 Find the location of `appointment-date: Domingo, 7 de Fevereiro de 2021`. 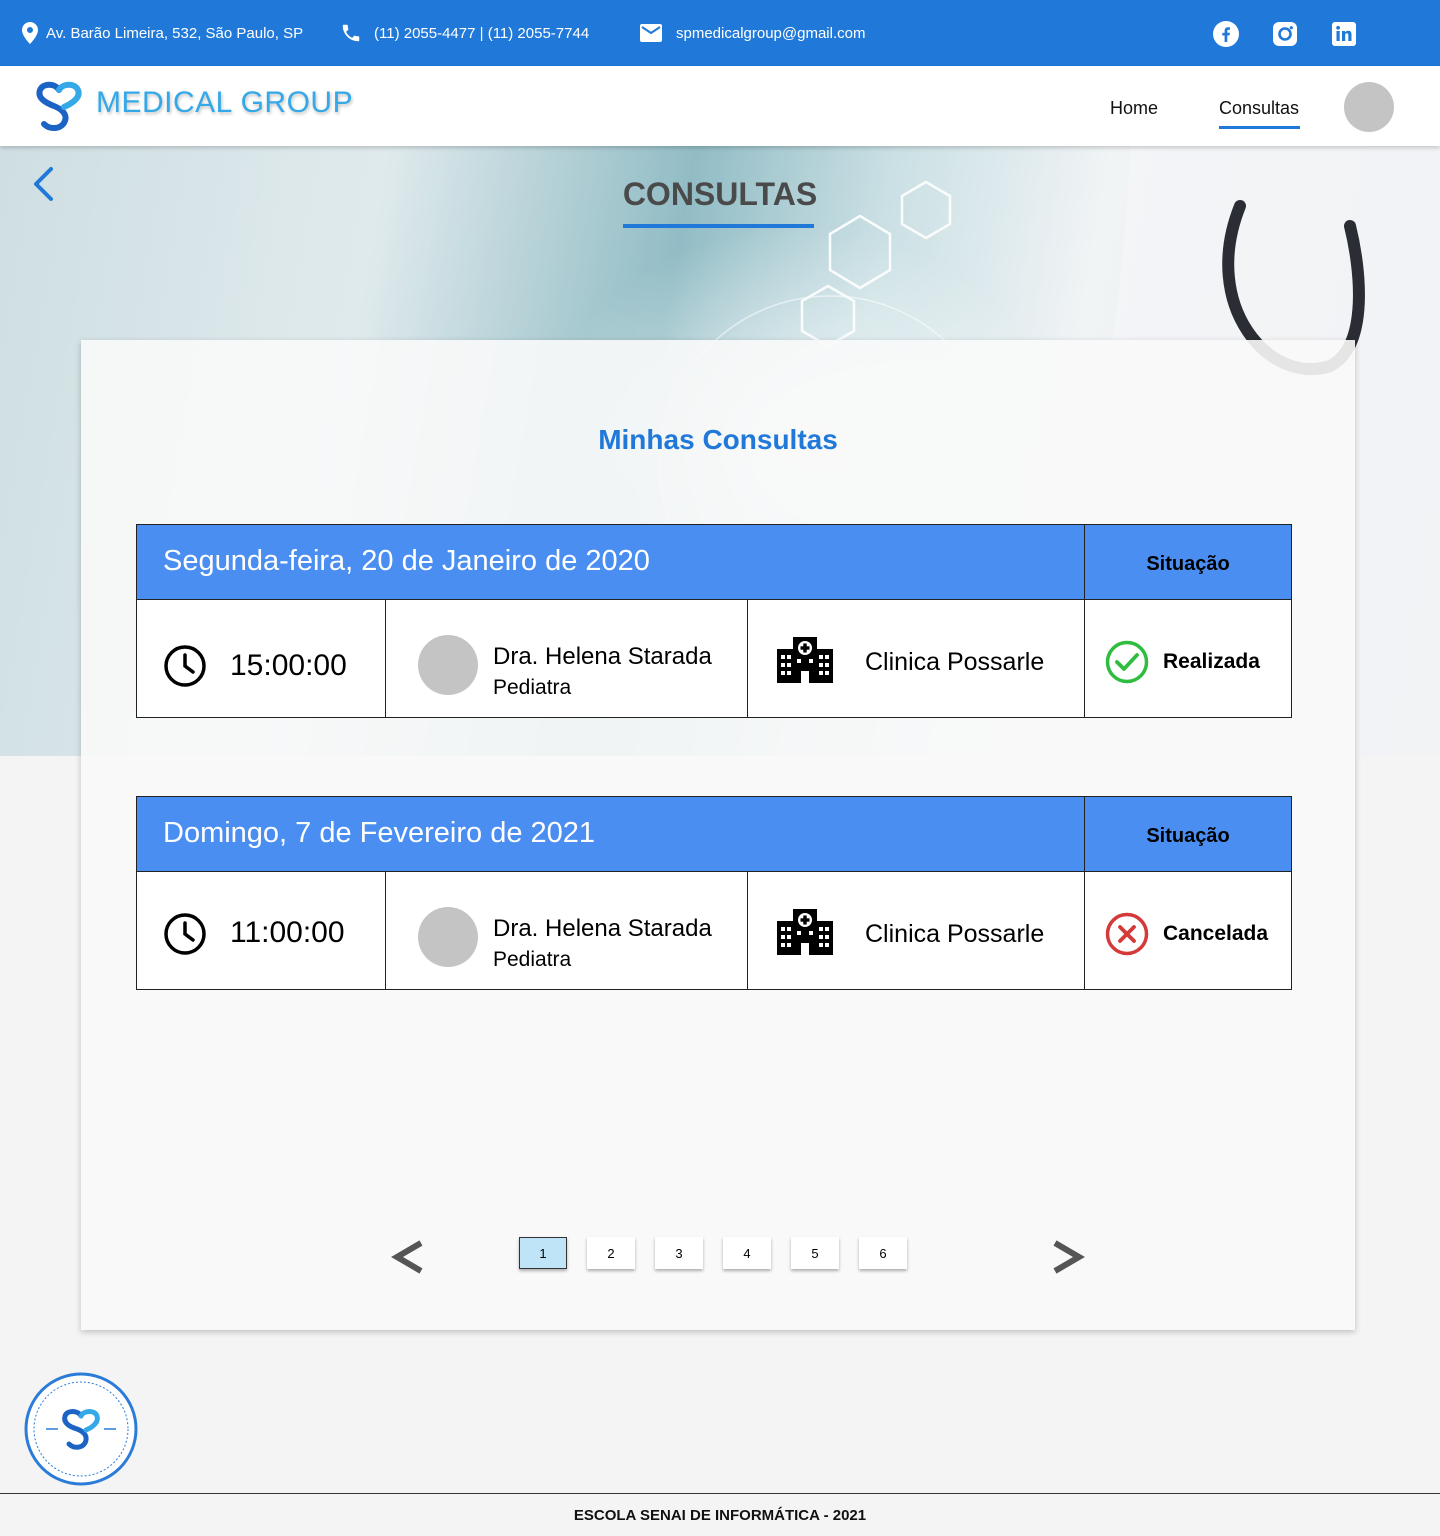

appointment-date: Domingo, 7 de Fevereiro de 2021 is located at coordinates (379, 833).